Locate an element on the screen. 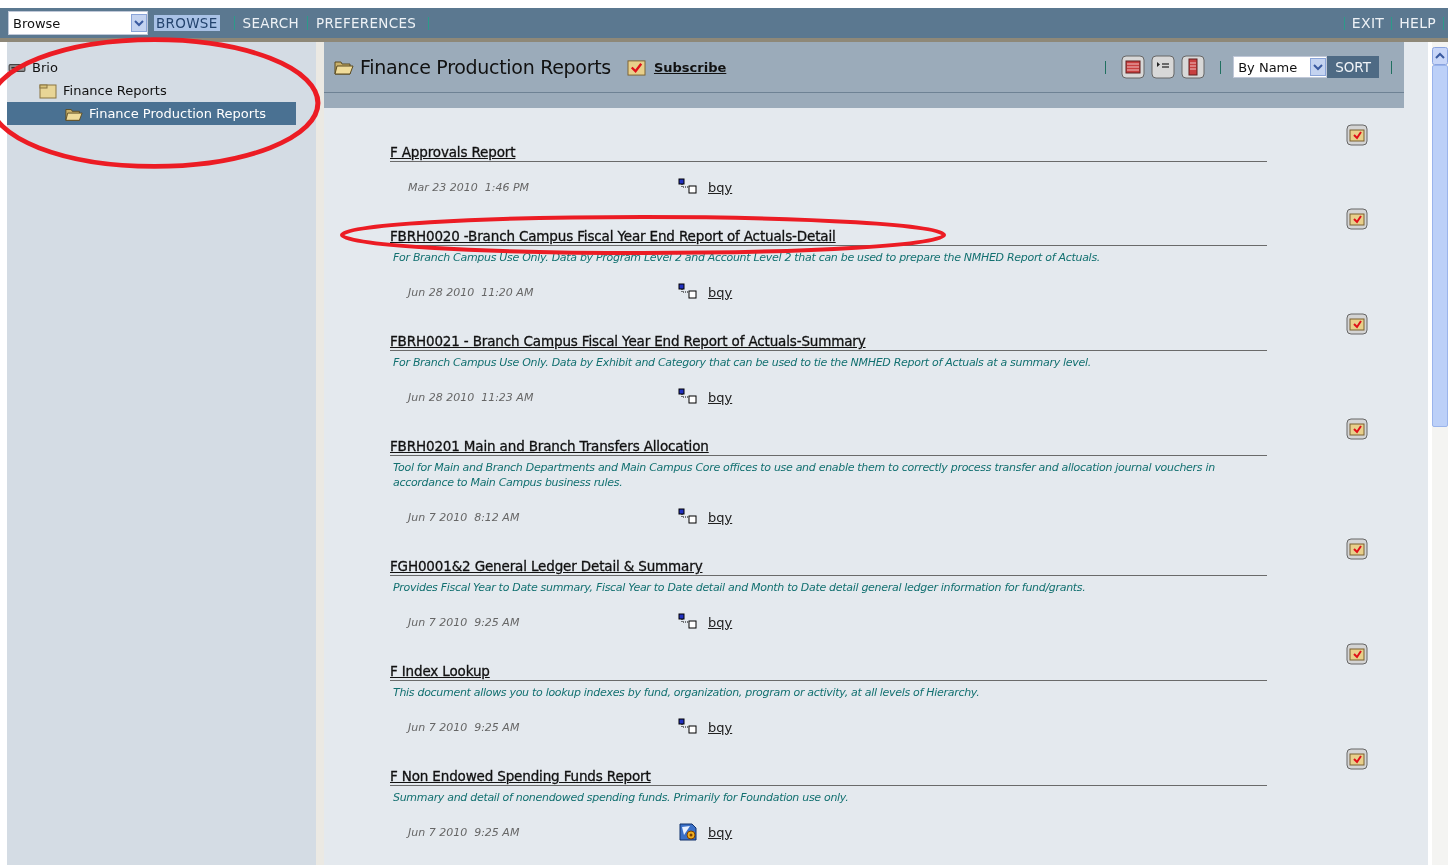 Image resolution: width=1448 pixels, height=865 pixels. report-date: Jun 28 2010 11:23 AM is located at coordinates (471, 397).